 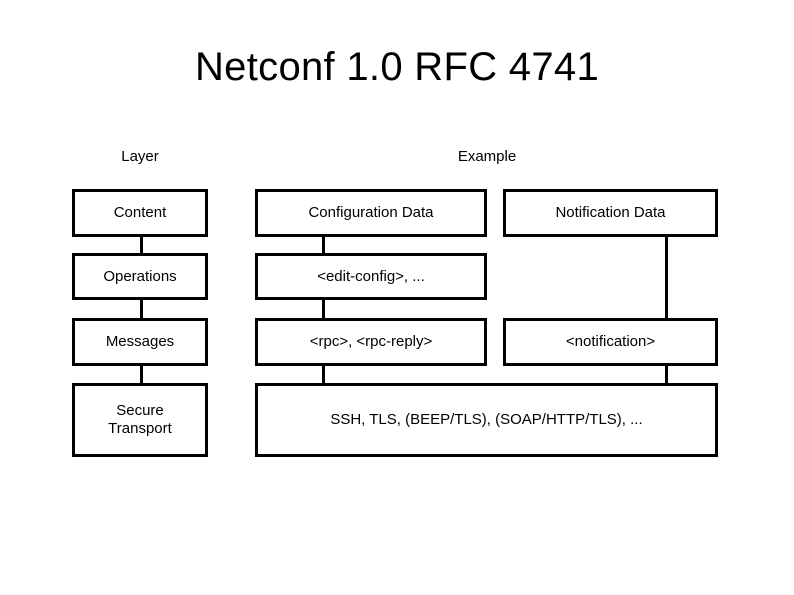 I want to click on example-box-rpc-label: <rpc>, <rpc-reply>, so click(x=371, y=342).